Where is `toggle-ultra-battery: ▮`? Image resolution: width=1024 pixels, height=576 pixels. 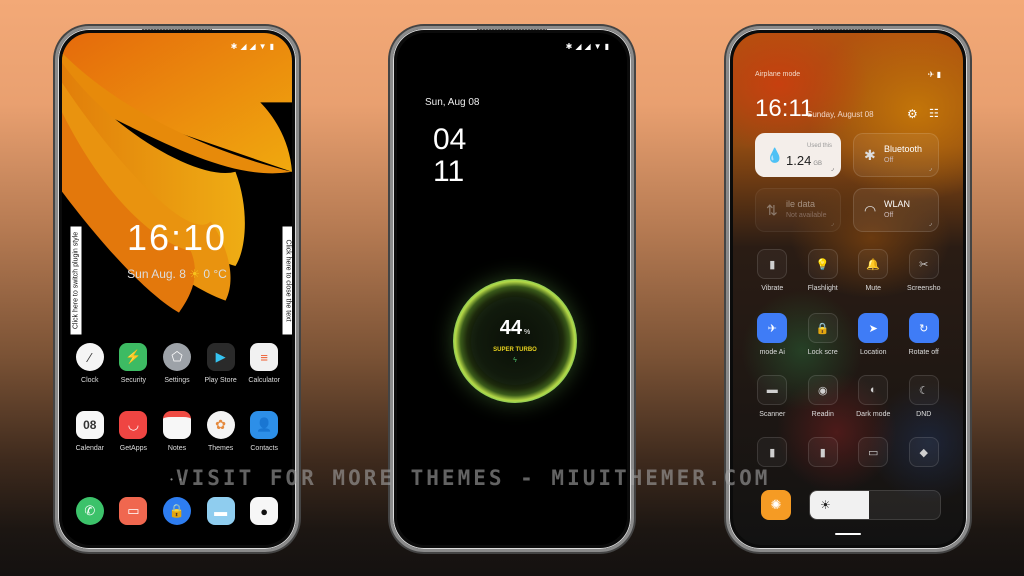
toggle-ultra-battery: ▮ is located at coordinates (823, 452).